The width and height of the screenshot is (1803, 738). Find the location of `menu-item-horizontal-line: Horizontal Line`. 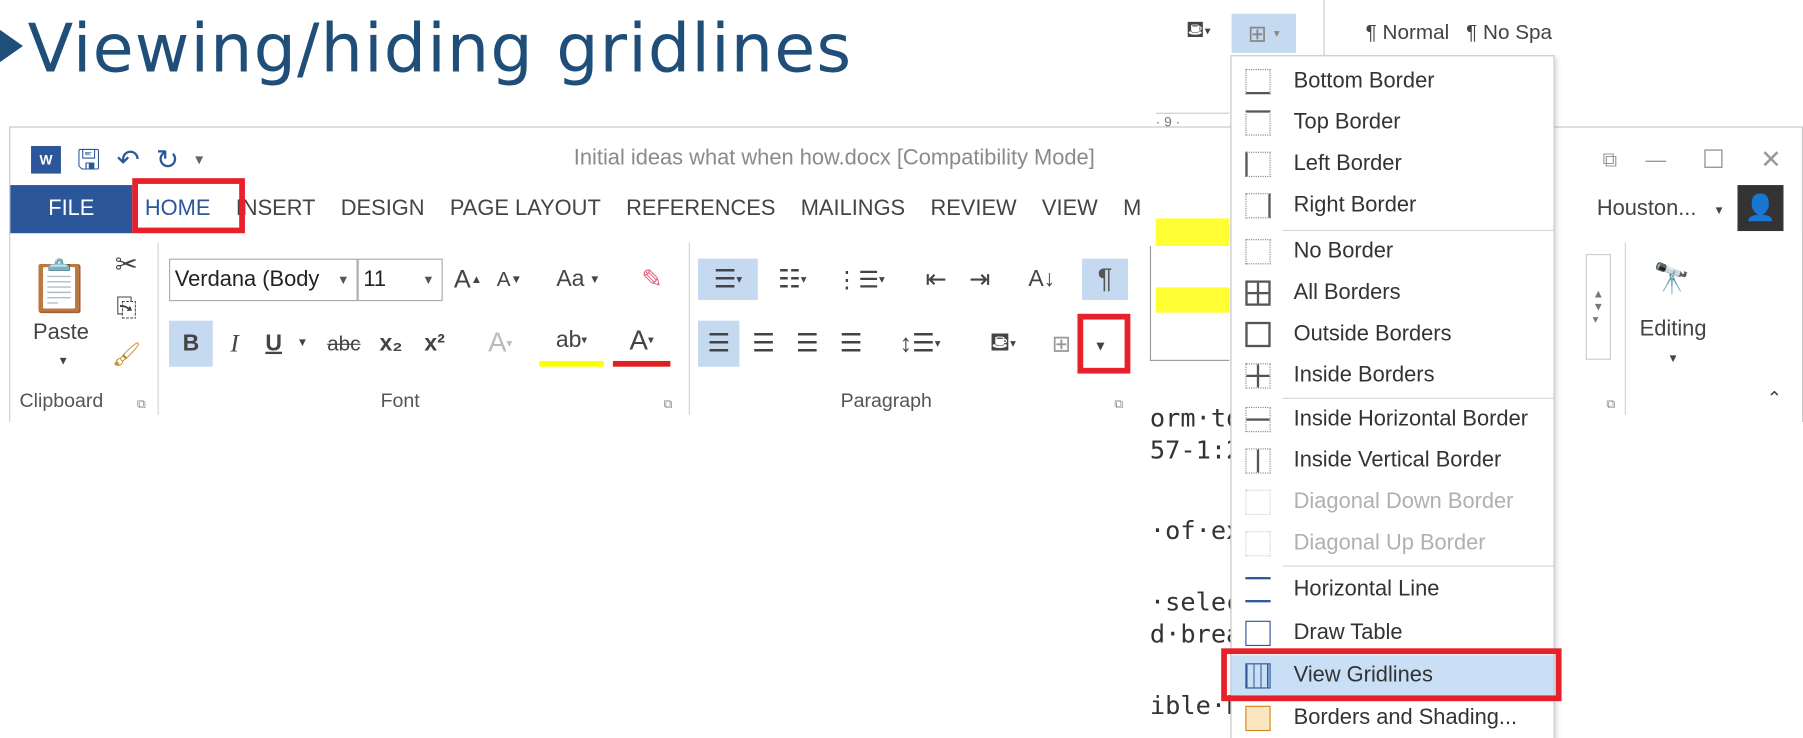

menu-item-horizontal-line: Horizontal Line is located at coordinates (1393, 589).